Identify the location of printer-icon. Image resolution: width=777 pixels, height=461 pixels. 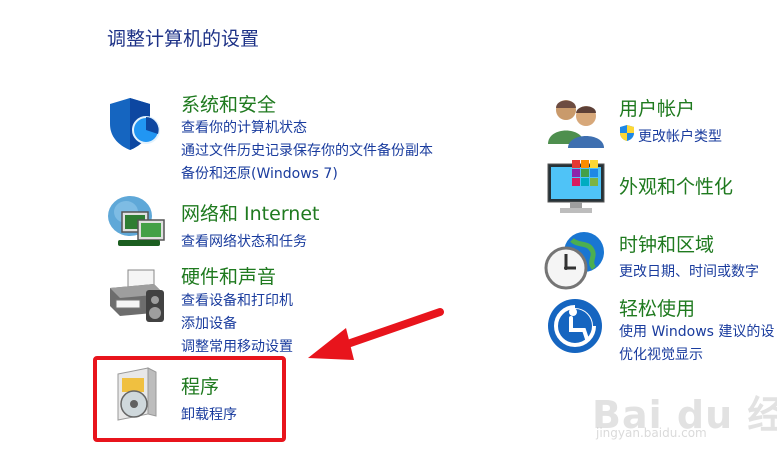
(137, 295).